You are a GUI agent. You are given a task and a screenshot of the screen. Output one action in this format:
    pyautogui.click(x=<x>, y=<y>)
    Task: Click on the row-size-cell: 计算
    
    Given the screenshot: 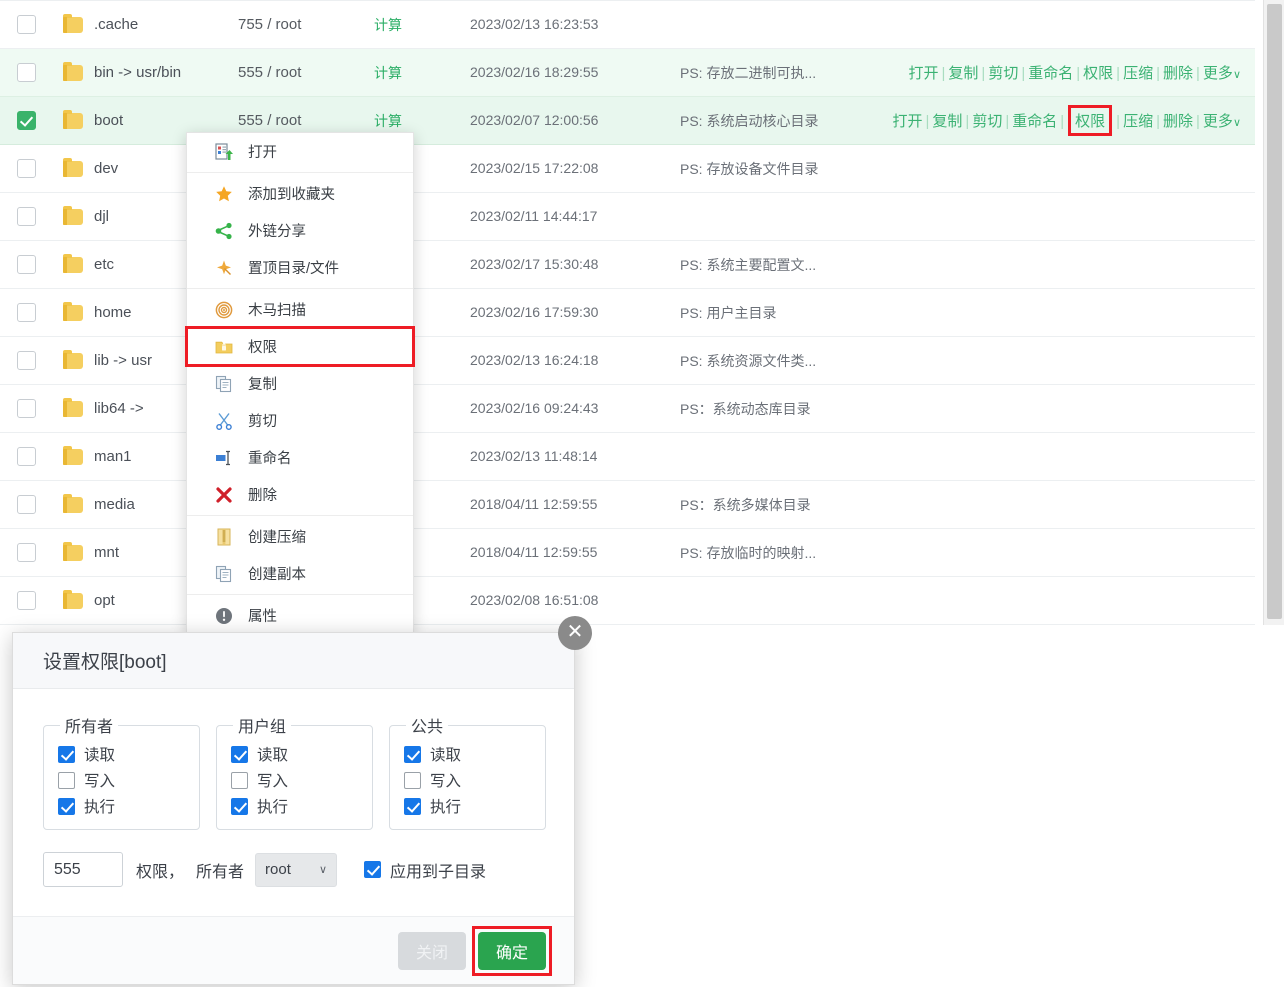 What is the action you would take?
    pyautogui.click(x=422, y=72)
    